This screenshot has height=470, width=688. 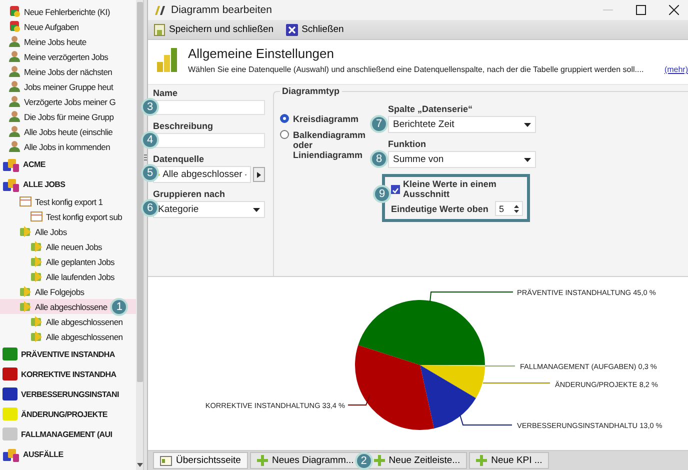 What do you see at coordinates (68, 164) in the screenshot?
I see `tree-item: ACME` at bounding box center [68, 164].